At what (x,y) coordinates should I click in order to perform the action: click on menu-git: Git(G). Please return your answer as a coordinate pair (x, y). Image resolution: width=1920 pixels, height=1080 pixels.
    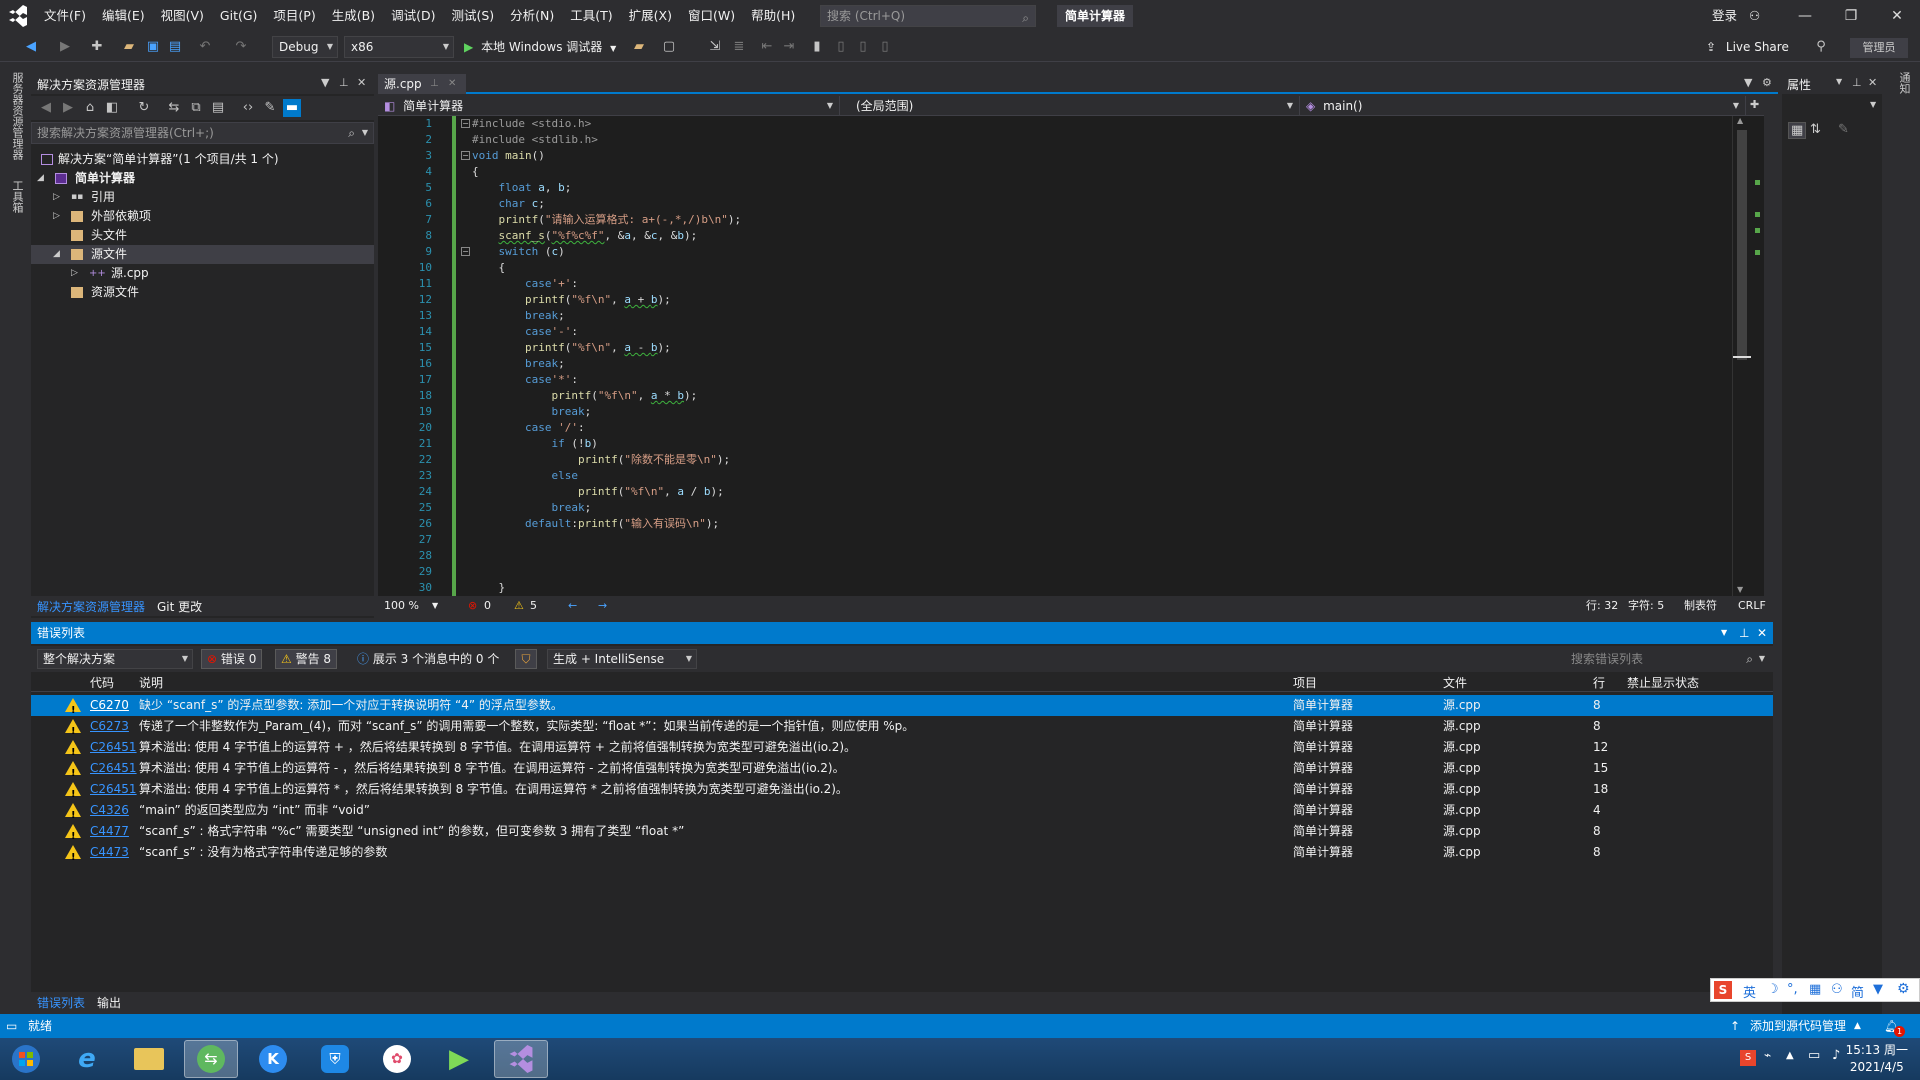
    Looking at the image, I should click on (239, 16).